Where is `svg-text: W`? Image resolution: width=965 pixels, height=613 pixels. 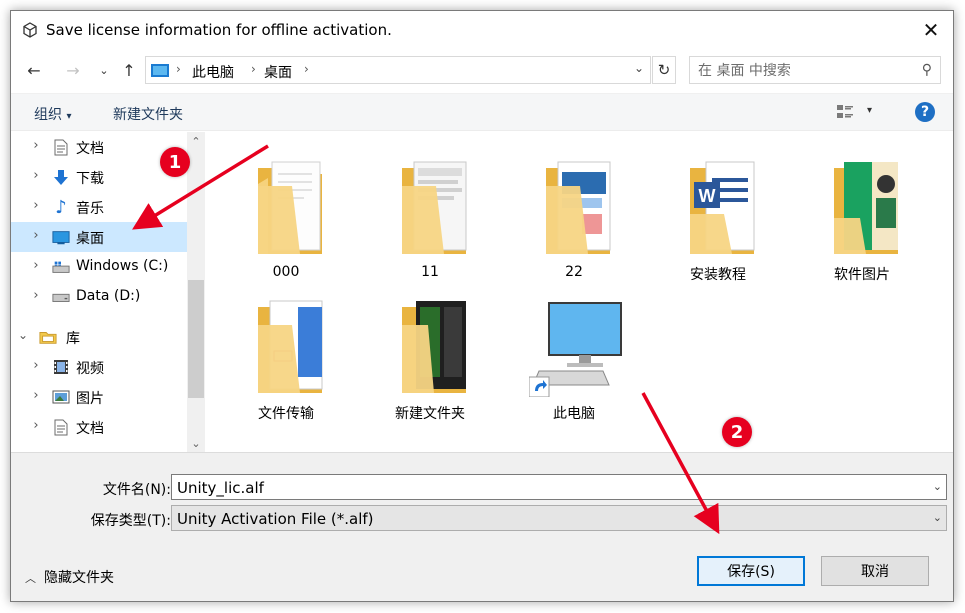 svg-text: W is located at coordinates (707, 196).